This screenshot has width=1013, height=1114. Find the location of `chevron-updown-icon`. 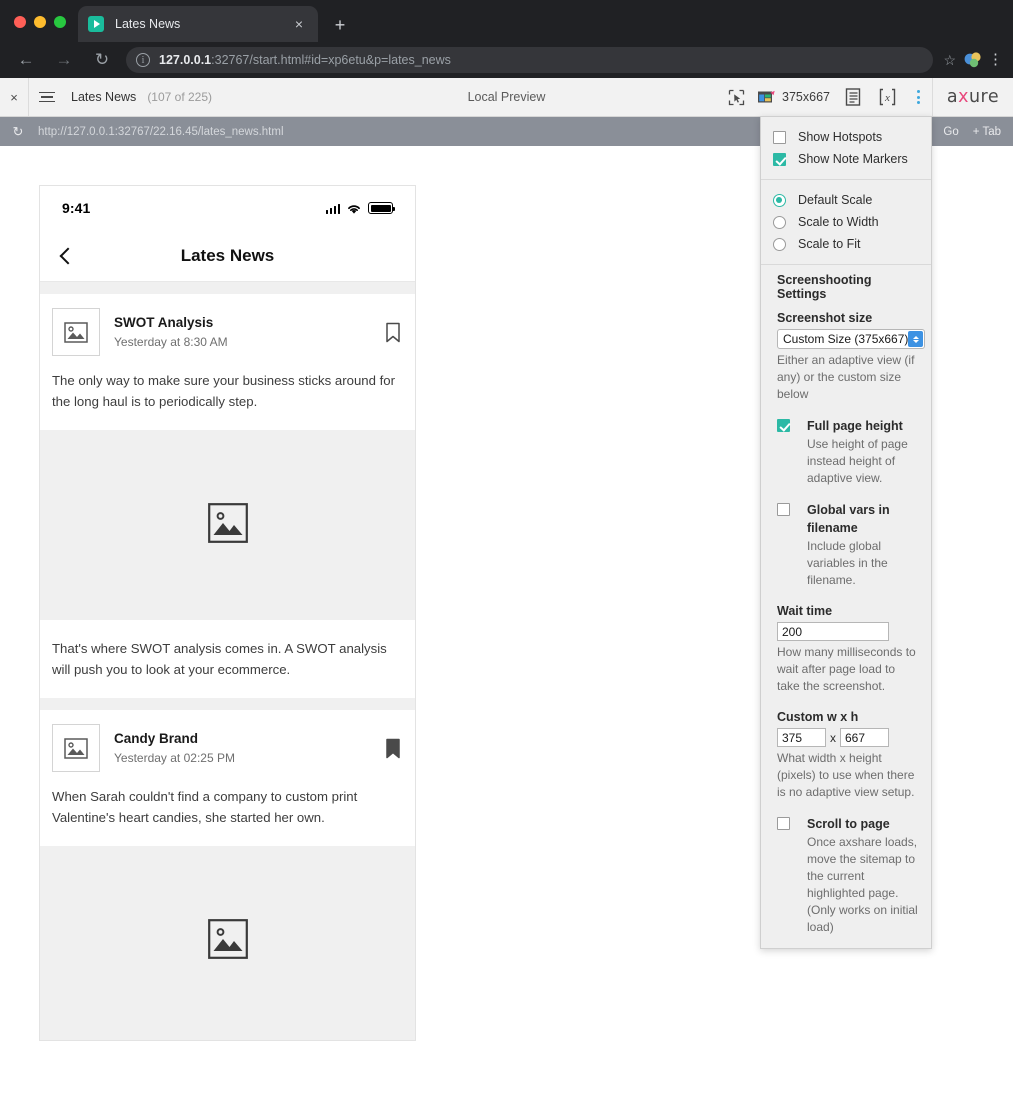

chevron-updown-icon is located at coordinates (915, 339).